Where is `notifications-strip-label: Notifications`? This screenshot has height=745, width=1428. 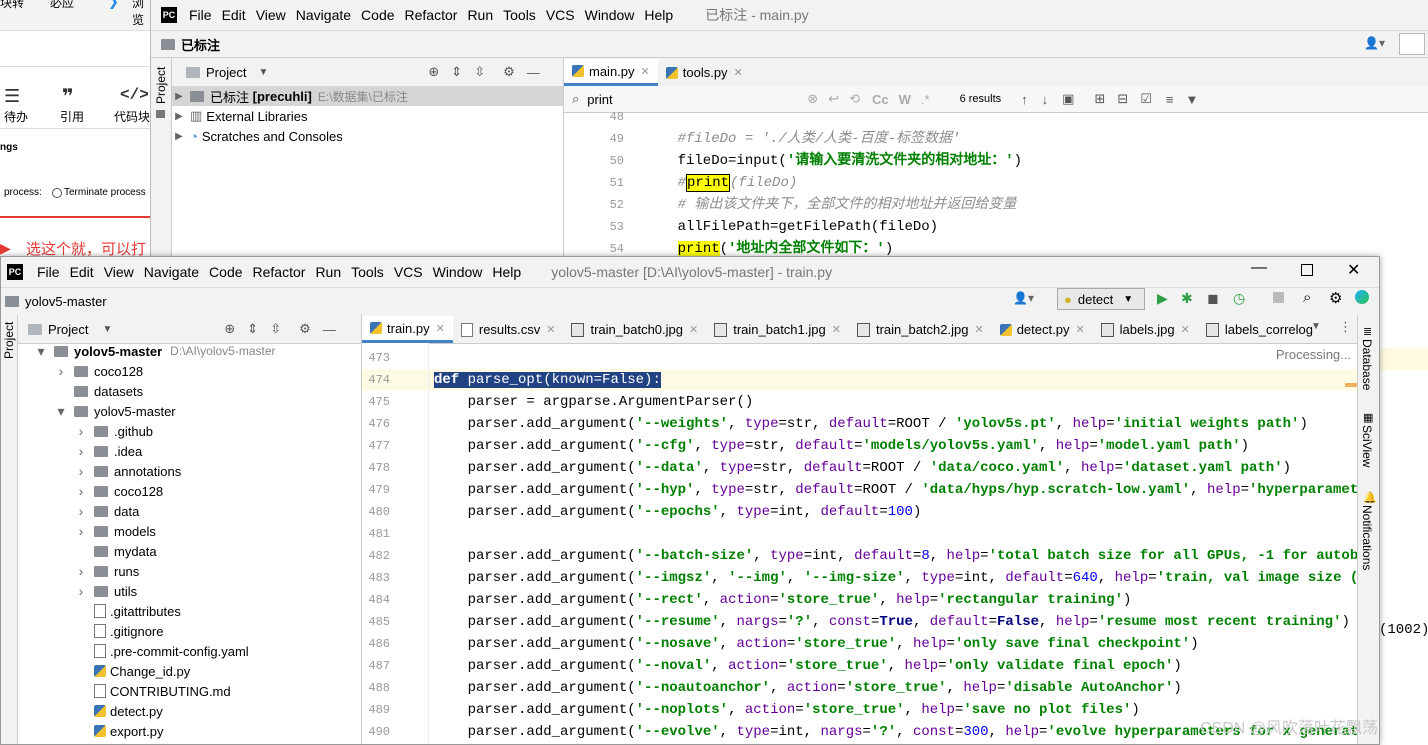
notifications-strip-label: Notifications is located at coordinates (1367, 537).